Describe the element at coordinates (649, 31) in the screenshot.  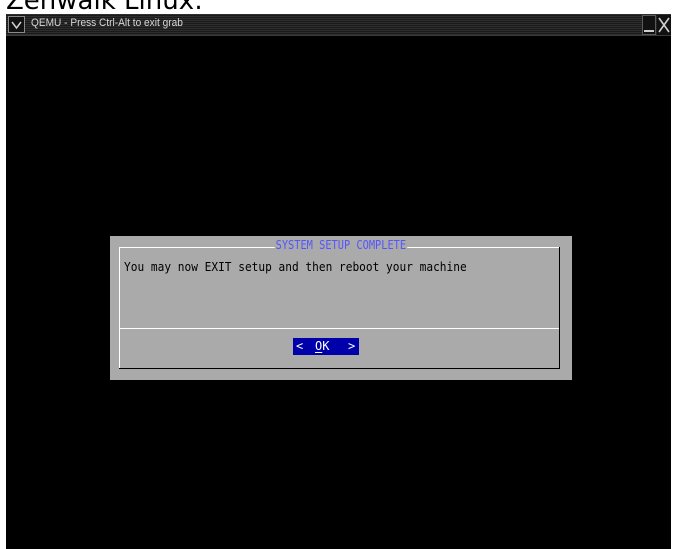
I see `minimize-icon` at that location.